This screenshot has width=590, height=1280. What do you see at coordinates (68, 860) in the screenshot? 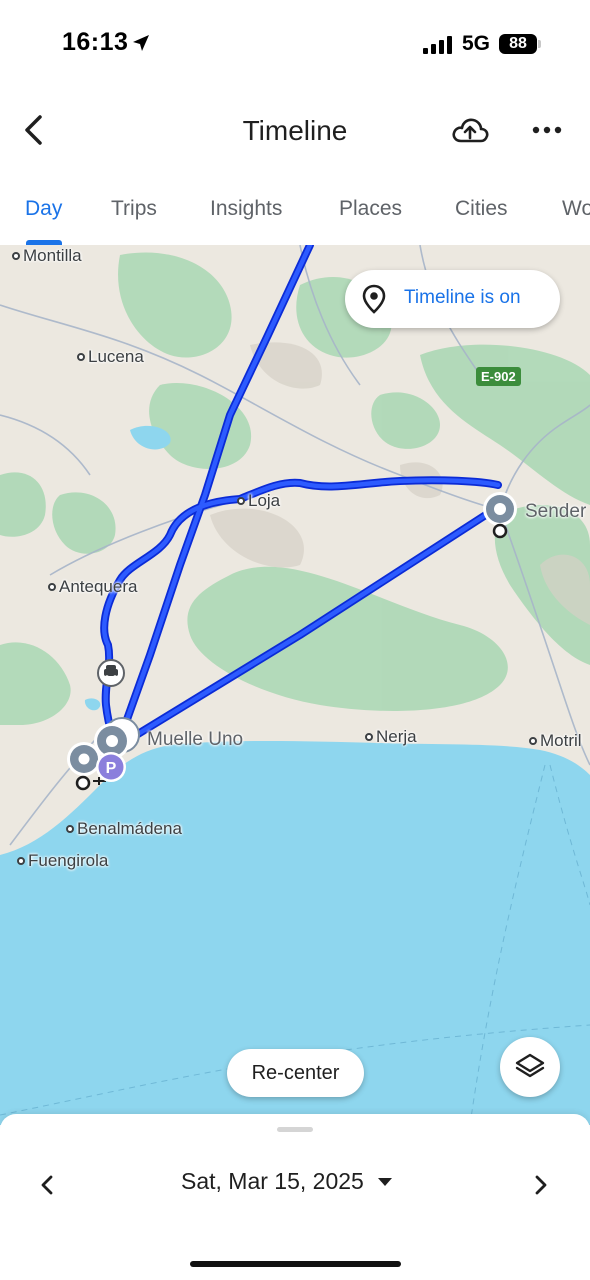
I see `label-text: Fuengirola` at bounding box center [68, 860].